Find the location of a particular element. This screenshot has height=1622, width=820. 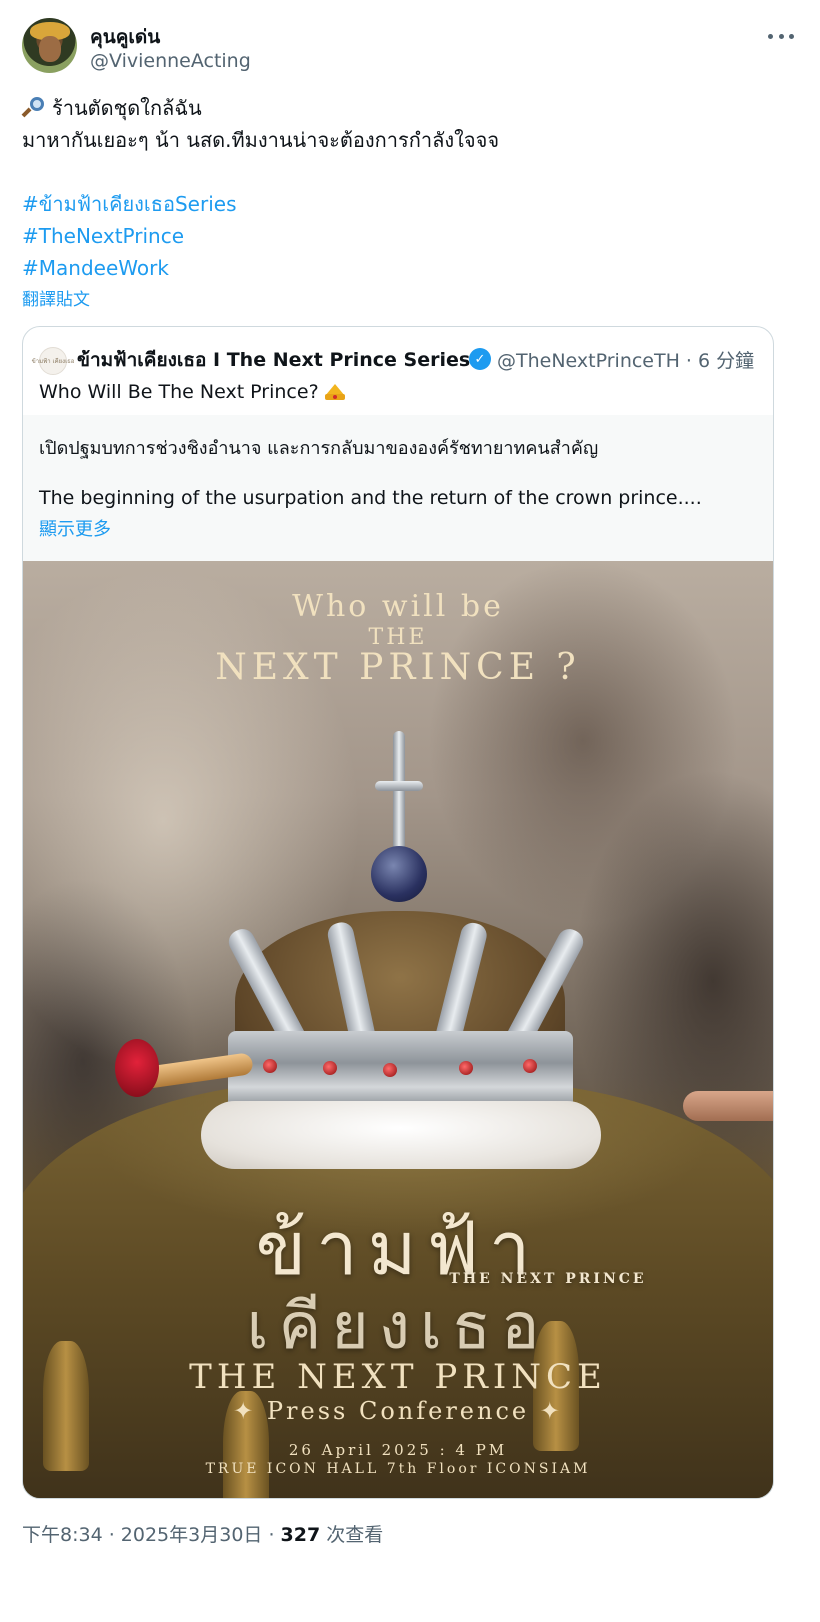

hashtag-link: #ข้ามฟ้าเคียงเธอSeries is located at coordinates (402, 204).